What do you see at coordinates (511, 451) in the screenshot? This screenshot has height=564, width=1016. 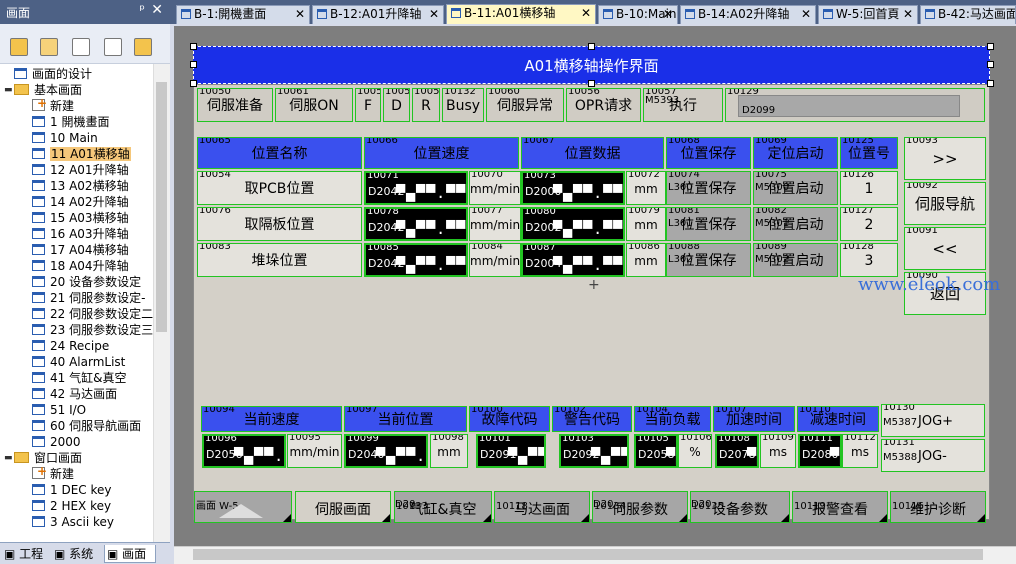 I see `monitor-value: 10101D2091▀▄▀▀.▀▀▀` at bounding box center [511, 451].